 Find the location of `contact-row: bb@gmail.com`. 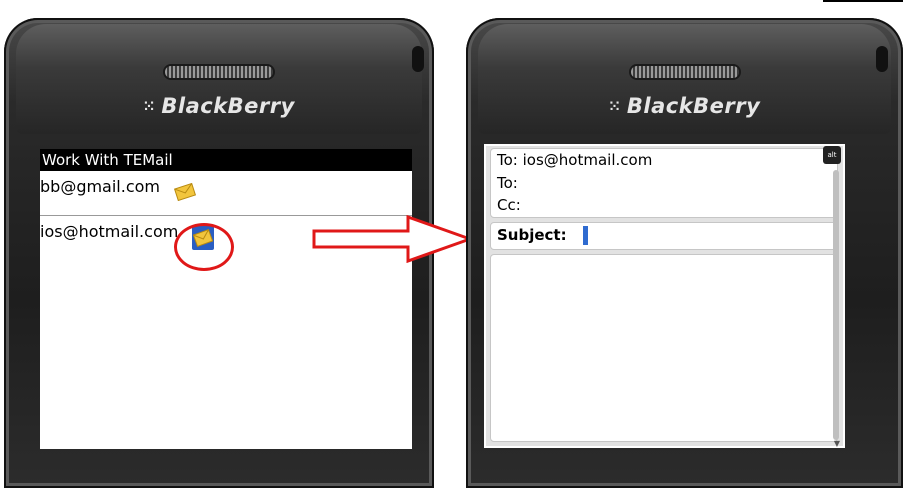

contact-row: bb@gmail.com is located at coordinates (226, 192).